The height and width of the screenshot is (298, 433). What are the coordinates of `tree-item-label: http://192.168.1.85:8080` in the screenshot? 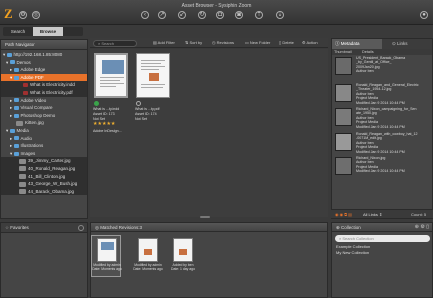 It's located at (38, 54).